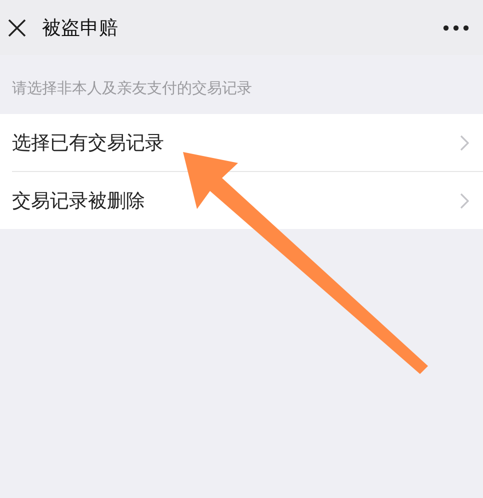  I want to click on option-label: 交易记录被删除, so click(79, 201).